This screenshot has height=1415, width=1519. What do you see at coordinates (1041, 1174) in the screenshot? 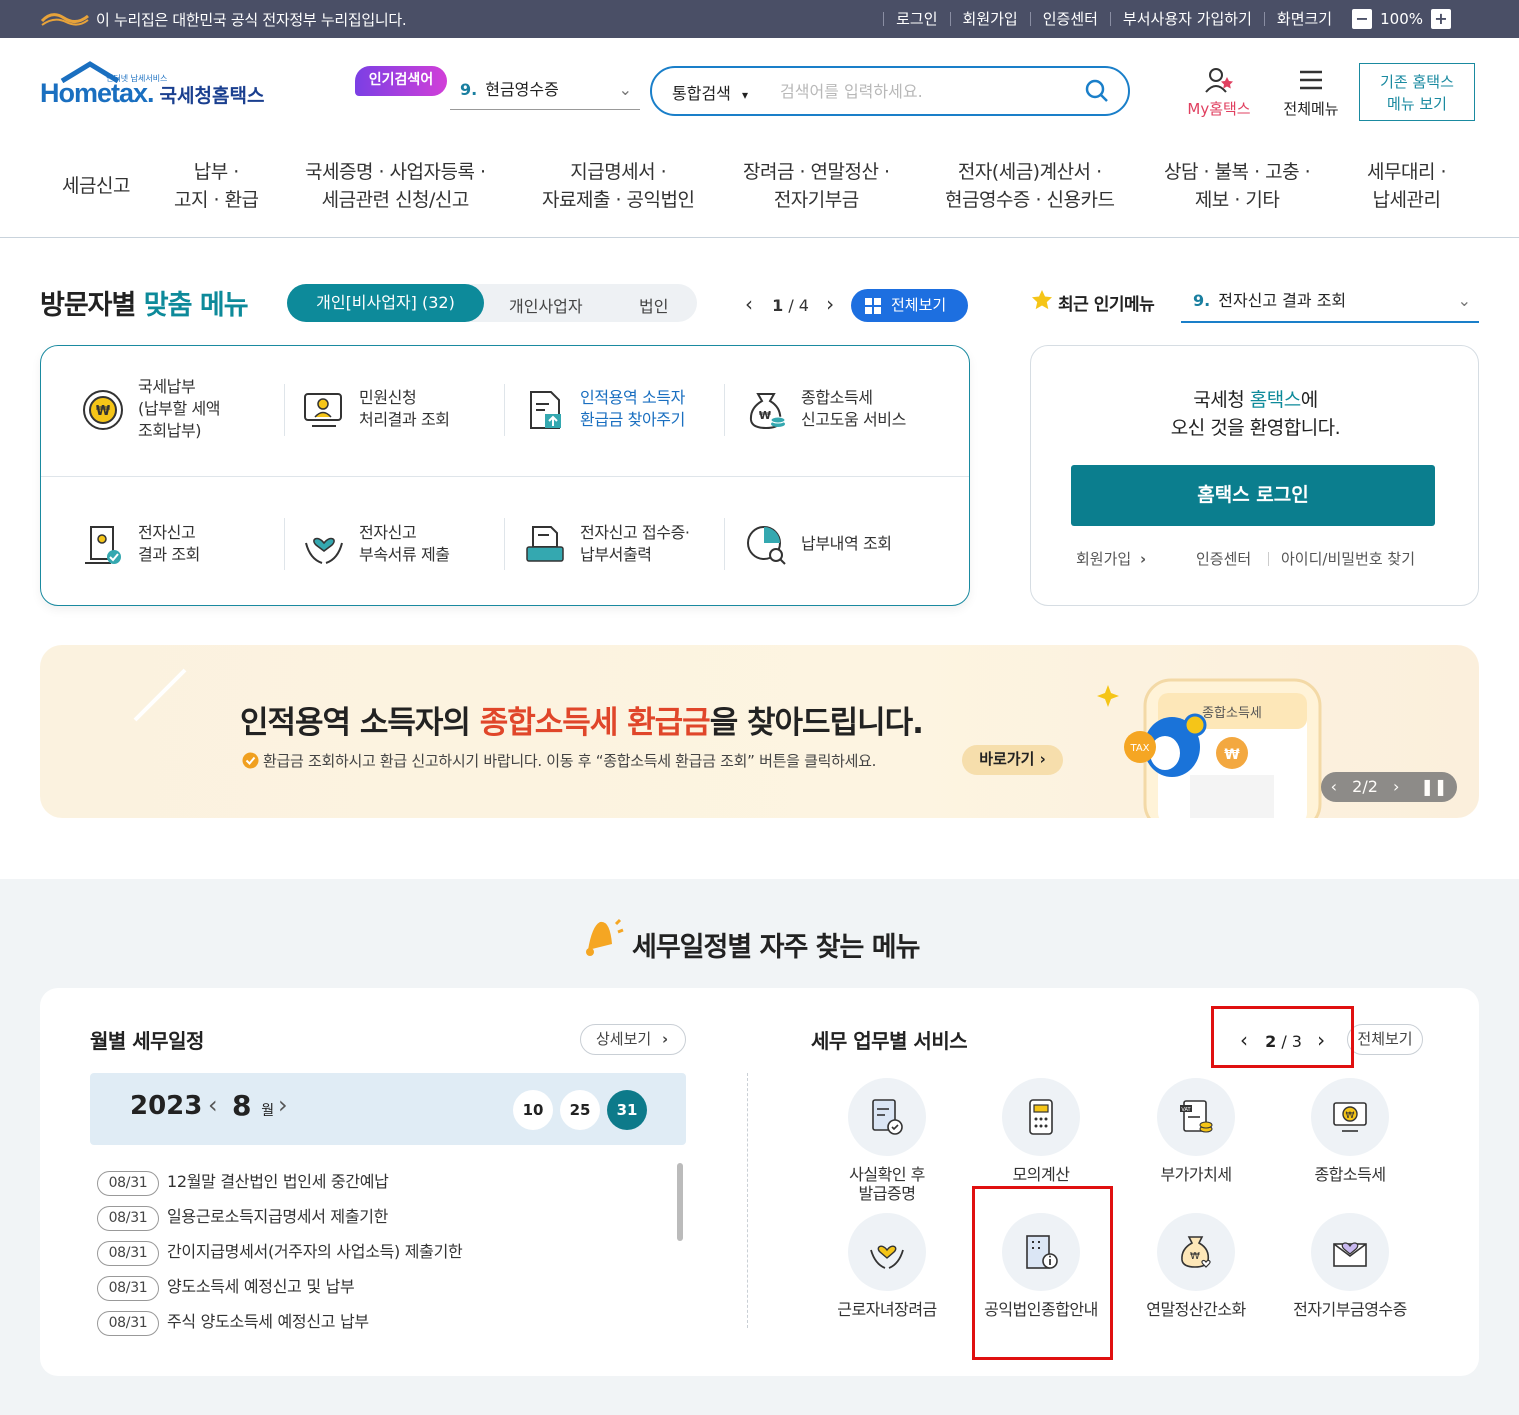
I see `service-label: 모의계산` at bounding box center [1041, 1174].